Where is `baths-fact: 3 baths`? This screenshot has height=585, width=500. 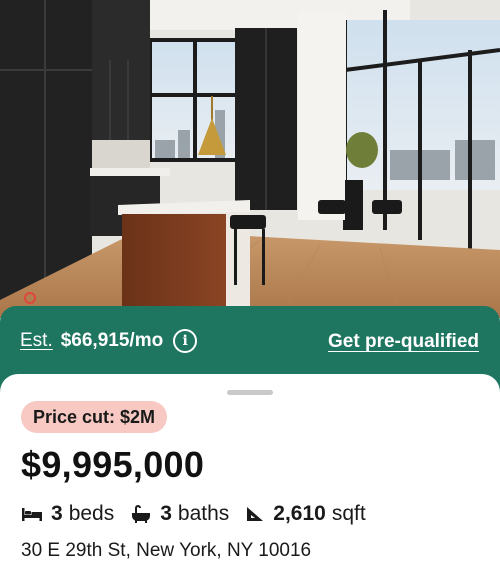
baths-fact: 3 baths is located at coordinates (179, 514).